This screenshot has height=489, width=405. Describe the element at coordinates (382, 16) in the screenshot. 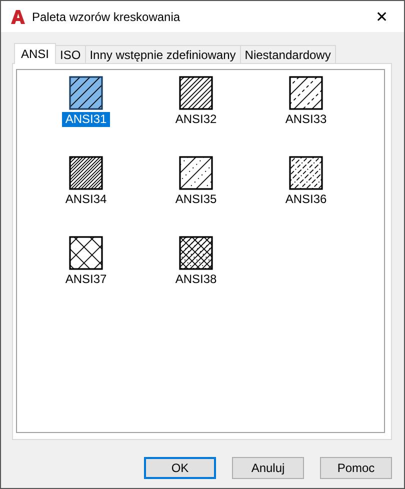

I see `close-button: ✕` at that location.